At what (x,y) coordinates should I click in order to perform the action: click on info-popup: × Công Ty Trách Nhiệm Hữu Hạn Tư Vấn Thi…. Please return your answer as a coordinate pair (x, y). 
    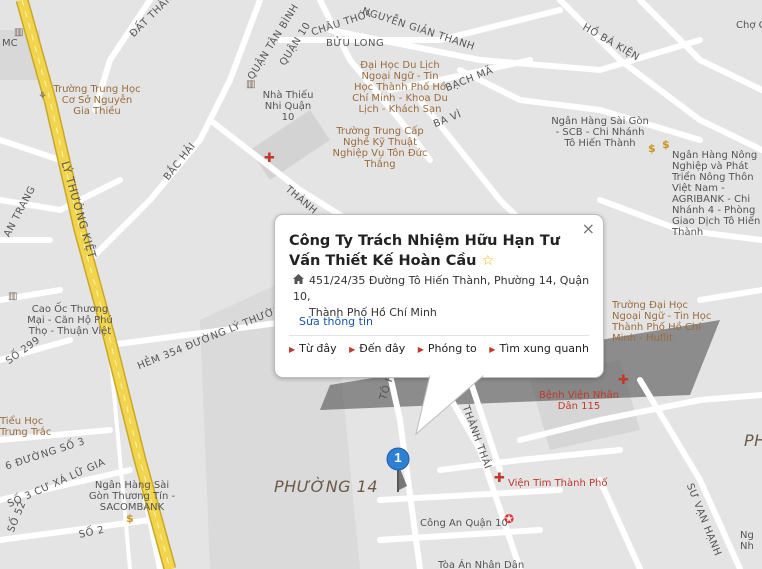
    Looking at the image, I should click on (439, 296).